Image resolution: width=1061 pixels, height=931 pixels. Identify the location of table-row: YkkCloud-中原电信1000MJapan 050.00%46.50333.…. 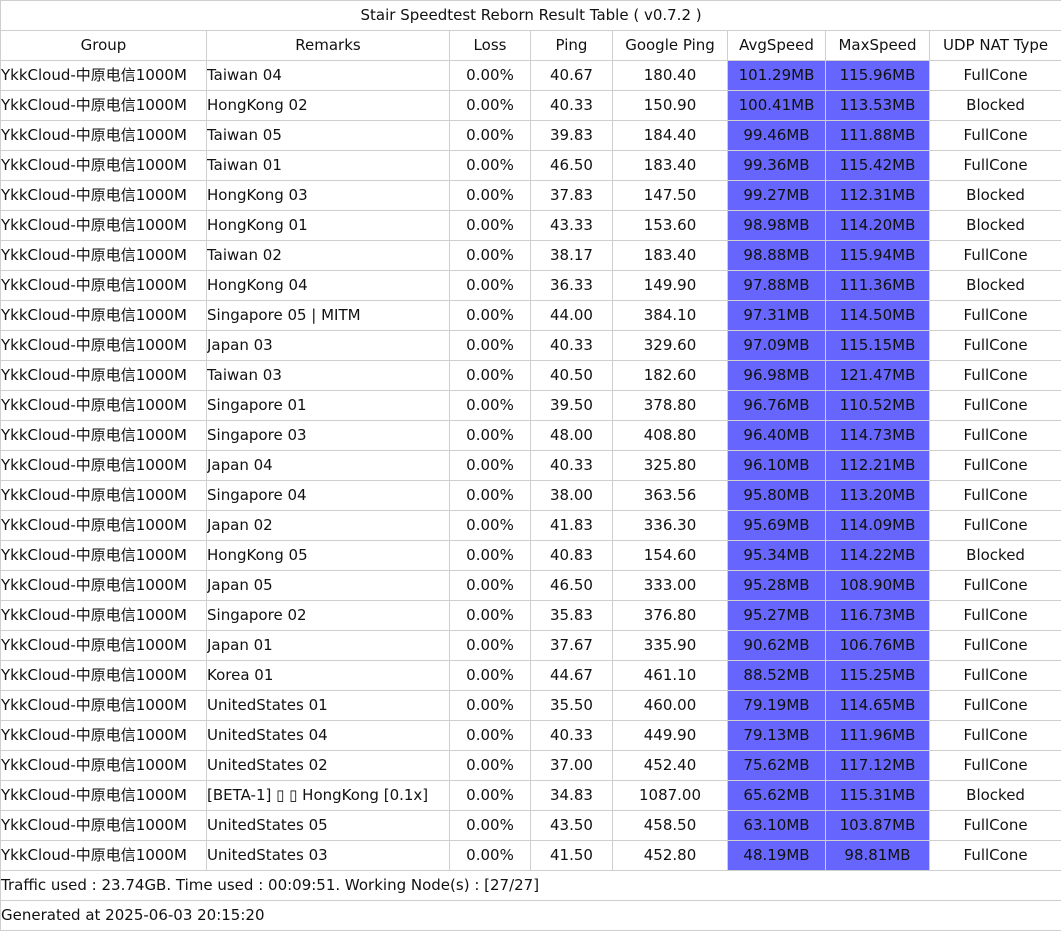
(531, 586).